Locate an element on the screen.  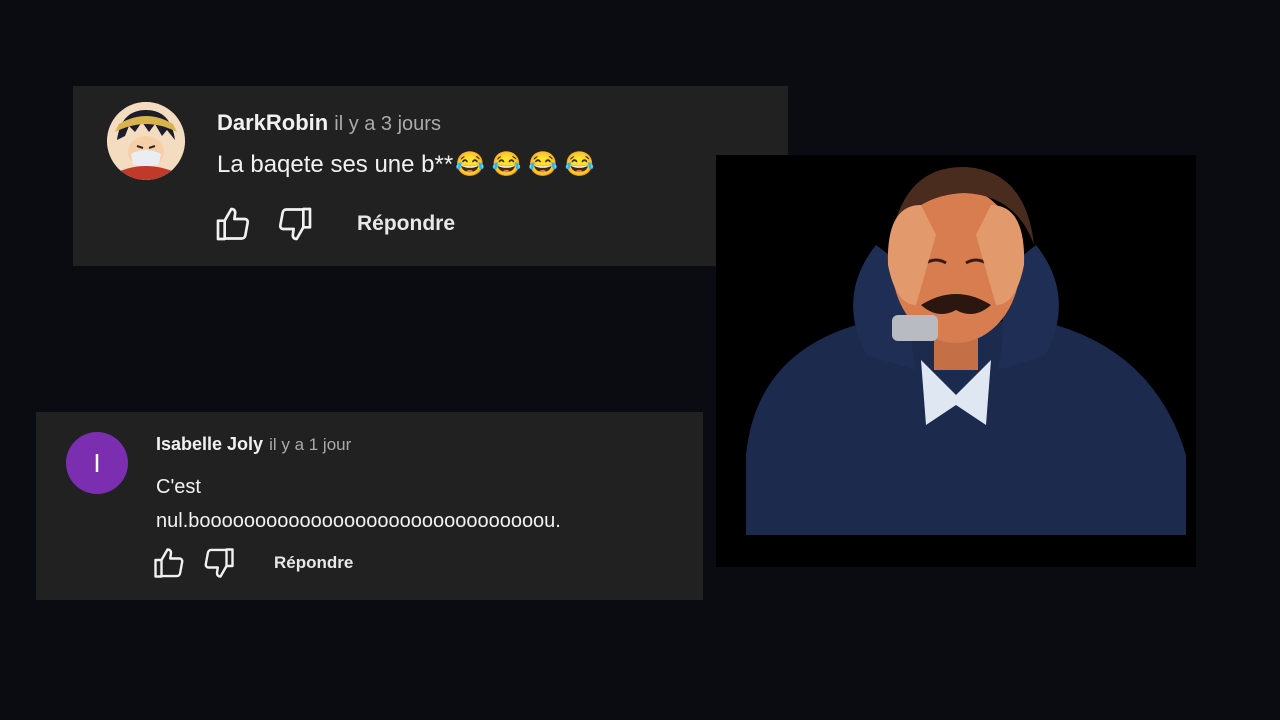
comment-line-1: C'est is located at coordinates (178, 487).